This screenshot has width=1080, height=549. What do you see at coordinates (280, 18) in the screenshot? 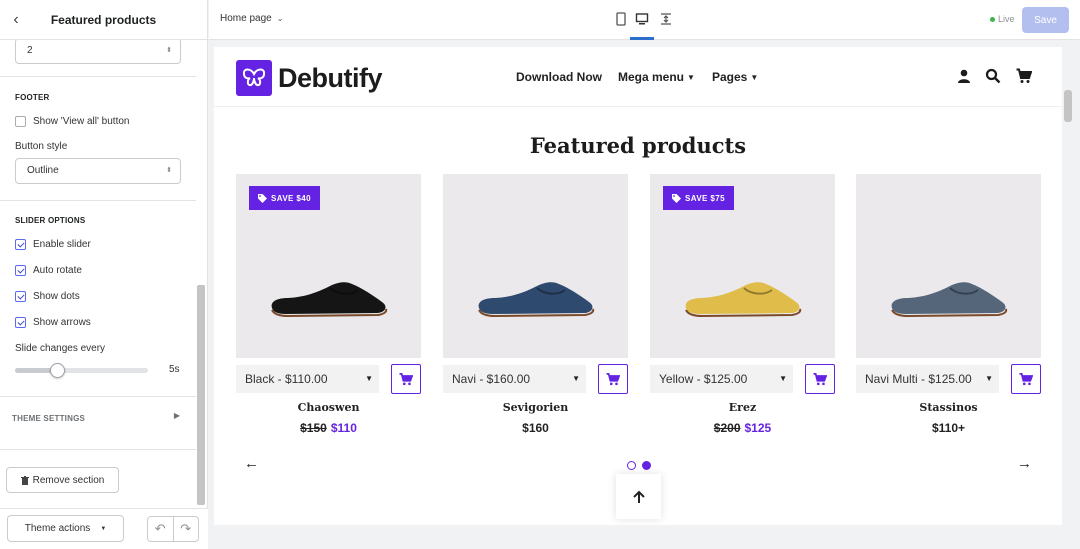
I see `chevron-down-icon: ⌄` at bounding box center [280, 18].